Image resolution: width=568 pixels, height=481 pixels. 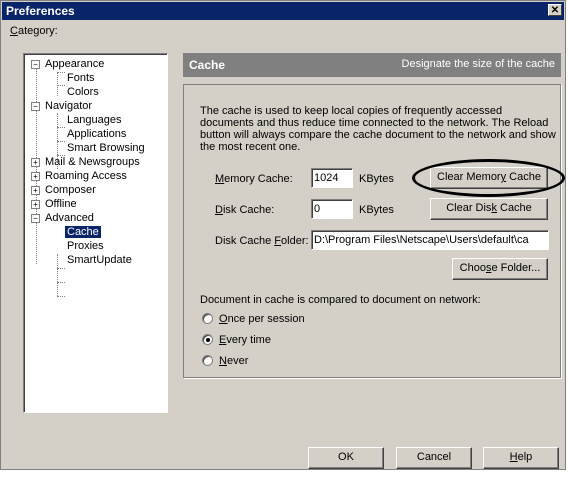 What do you see at coordinates (40, 11) in the screenshot?
I see `window-title: Preferences` at bounding box center [40, 11].